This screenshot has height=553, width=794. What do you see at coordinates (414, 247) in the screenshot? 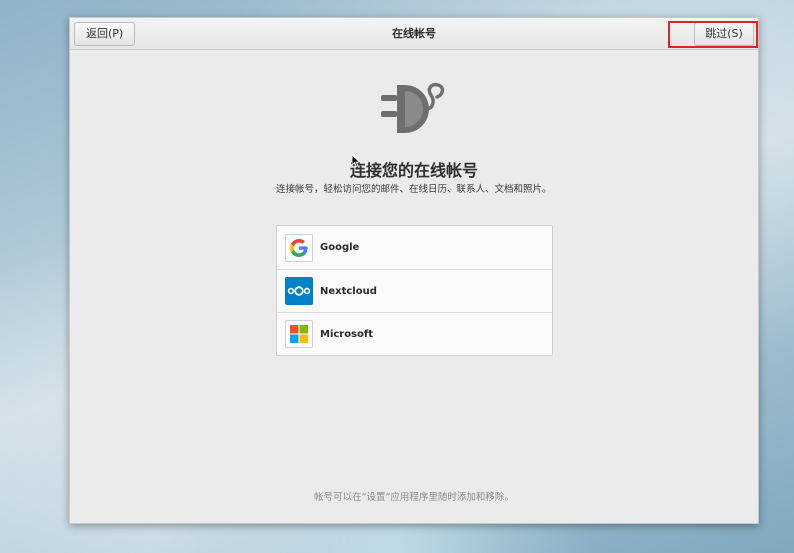
I see `provider-google: Google` at bounding box center [414, 247].